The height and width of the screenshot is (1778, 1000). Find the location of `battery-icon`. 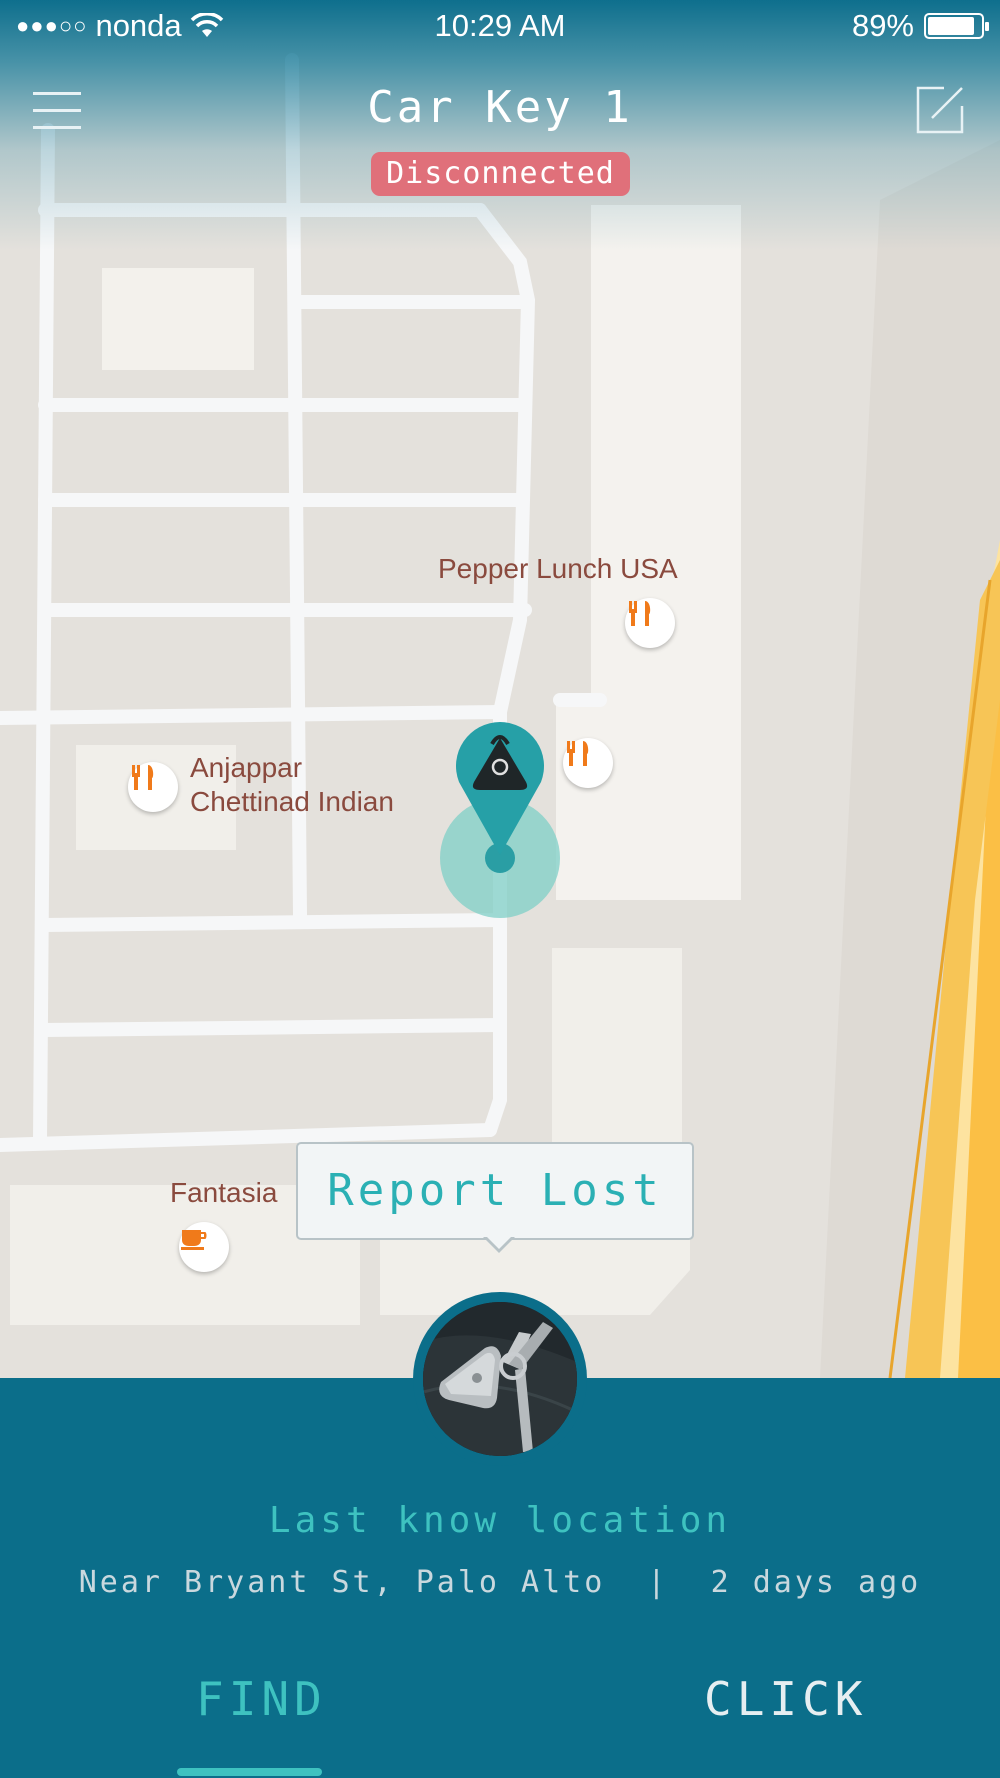

battery-icon is located at coordinates (956, 26).